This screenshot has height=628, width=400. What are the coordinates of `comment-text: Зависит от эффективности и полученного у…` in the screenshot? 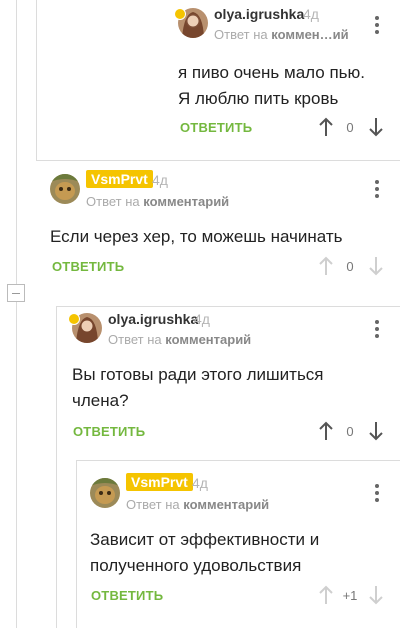 It's located at (205, 552).